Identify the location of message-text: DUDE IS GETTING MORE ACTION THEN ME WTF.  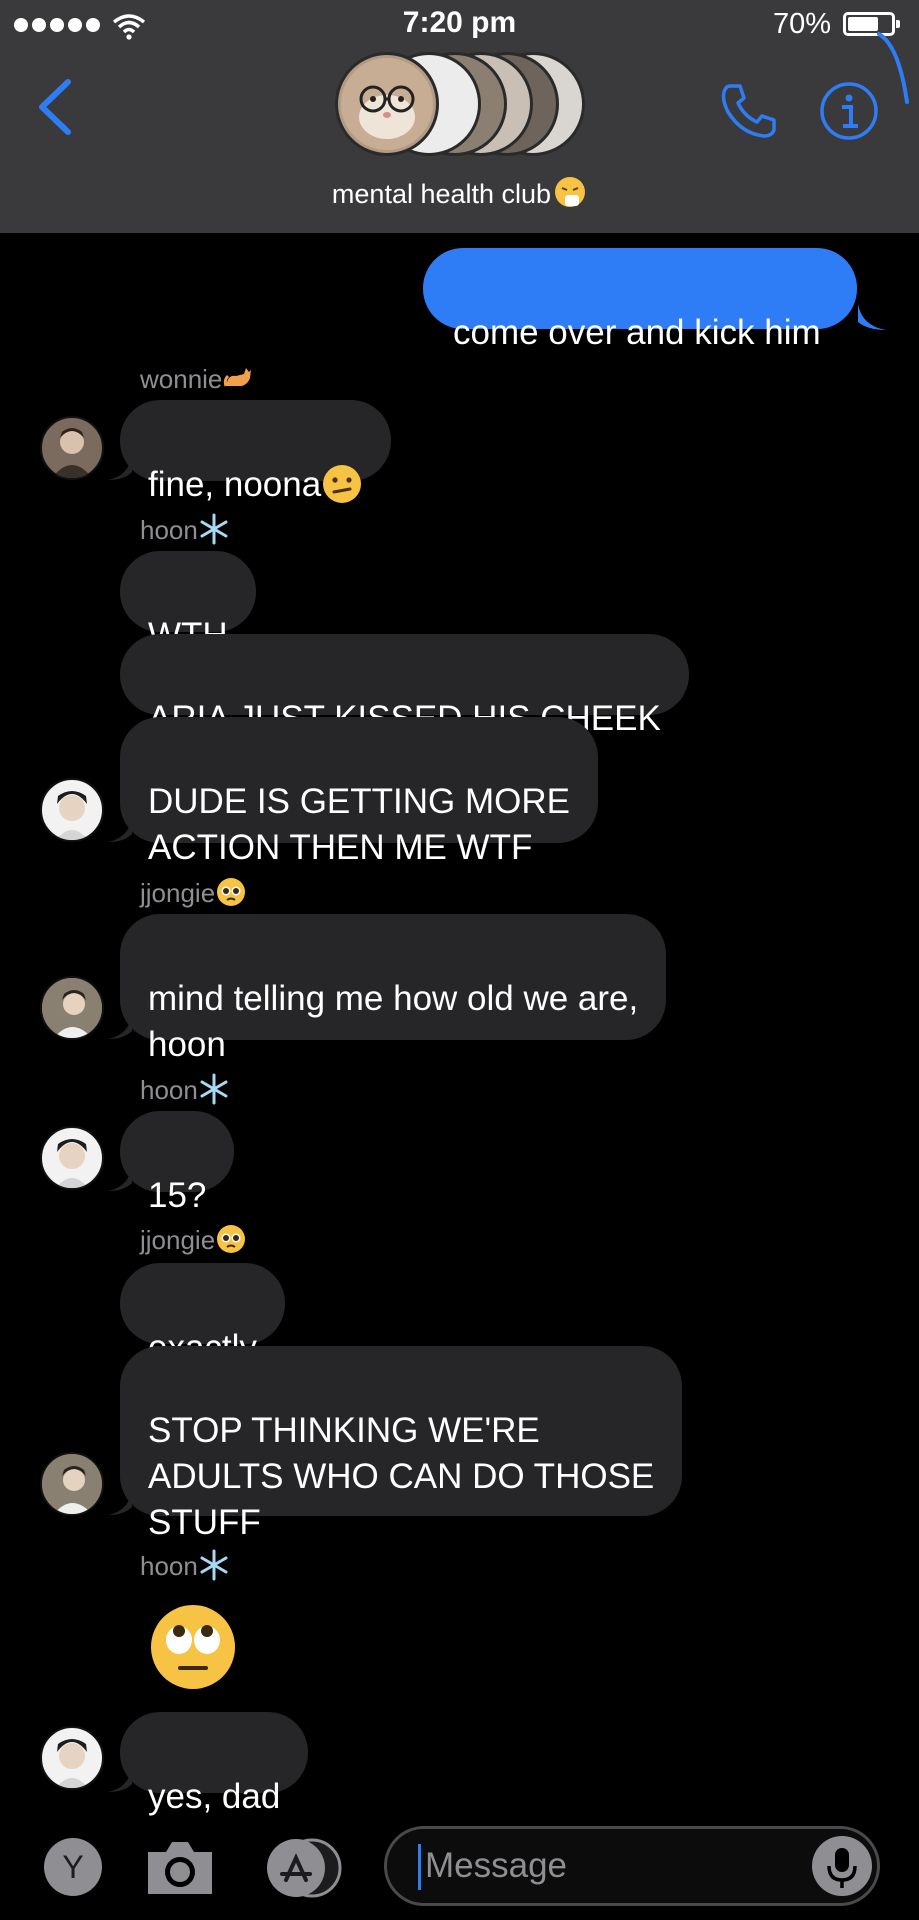
(359, 824).